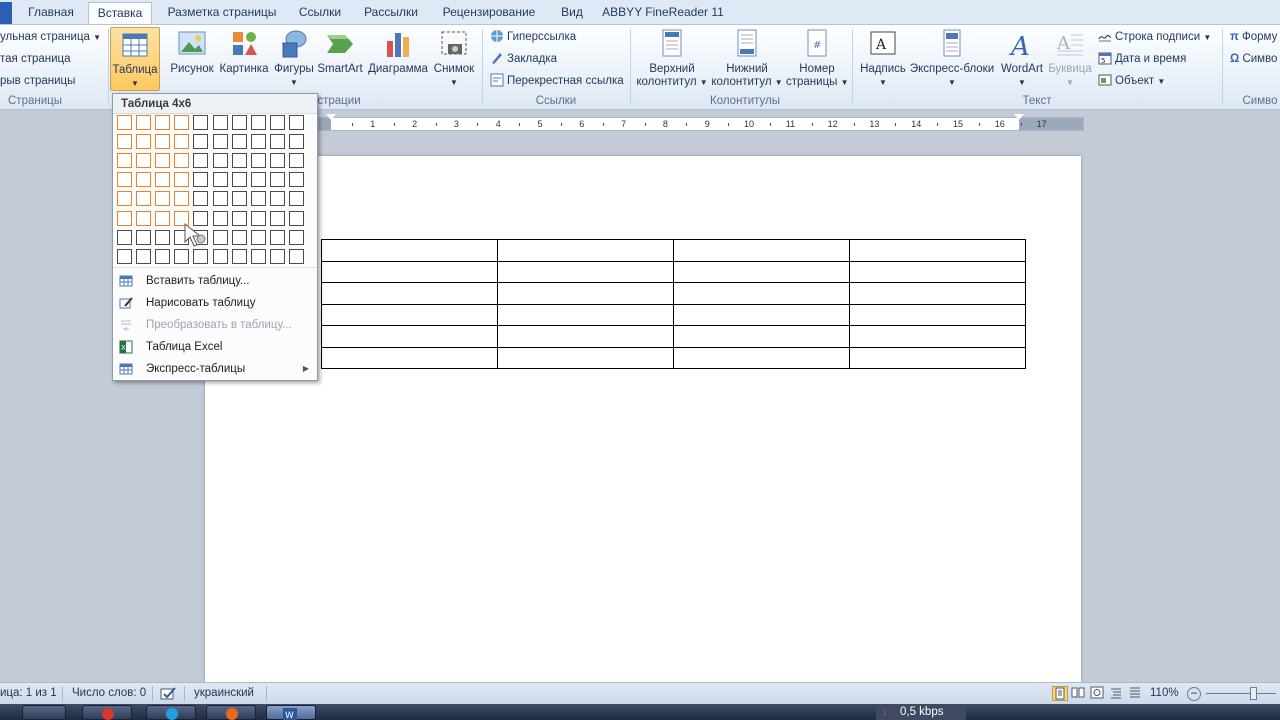  Describe the element at coordinates (224, 693) in the screenshot. I see `language-indicator: украинский` at that location.